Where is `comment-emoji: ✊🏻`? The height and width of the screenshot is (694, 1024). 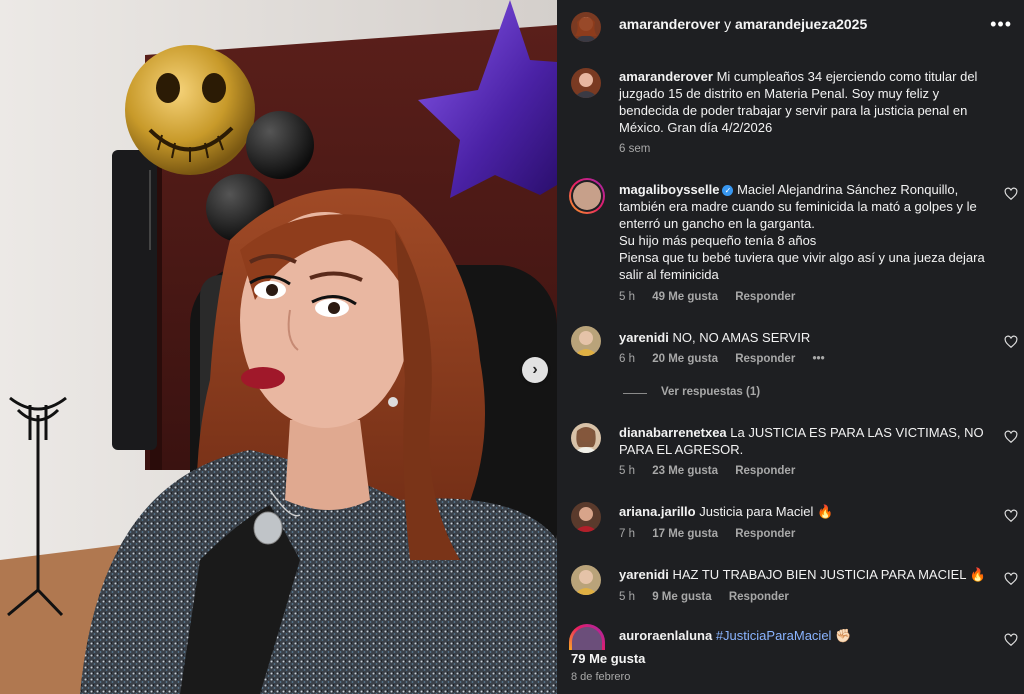 comment-emoji: ✊🏻 is located at coordinates (843, 635).